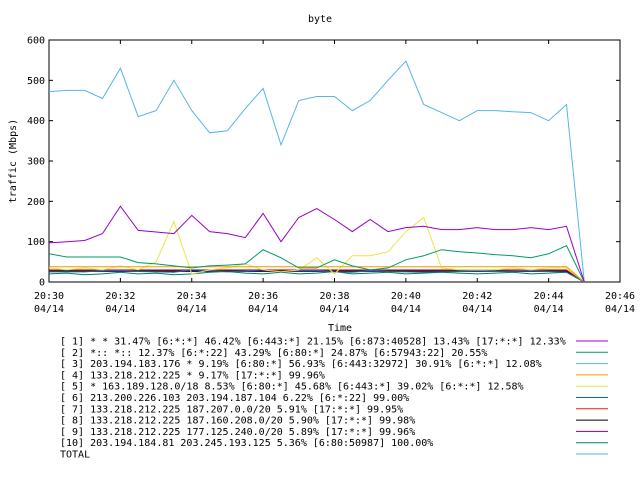 This screenshot has width=640, height=480. Describe the element at coordinates (549, 296) in the screenshot. I see `x-tick-label-time: 20:44` at that location.